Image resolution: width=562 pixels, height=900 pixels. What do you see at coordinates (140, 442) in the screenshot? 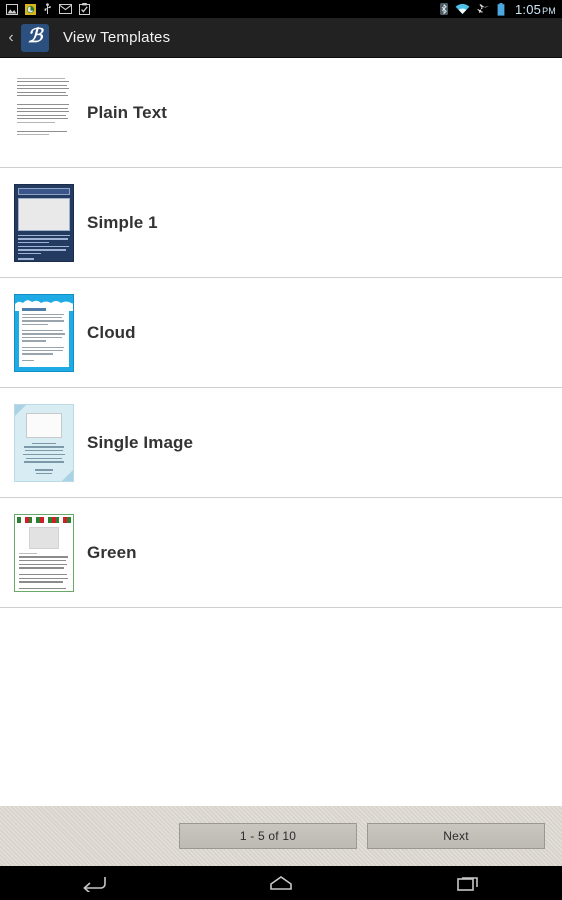
I see `list-item-label: Single Image` at bounding box center [140, 442].